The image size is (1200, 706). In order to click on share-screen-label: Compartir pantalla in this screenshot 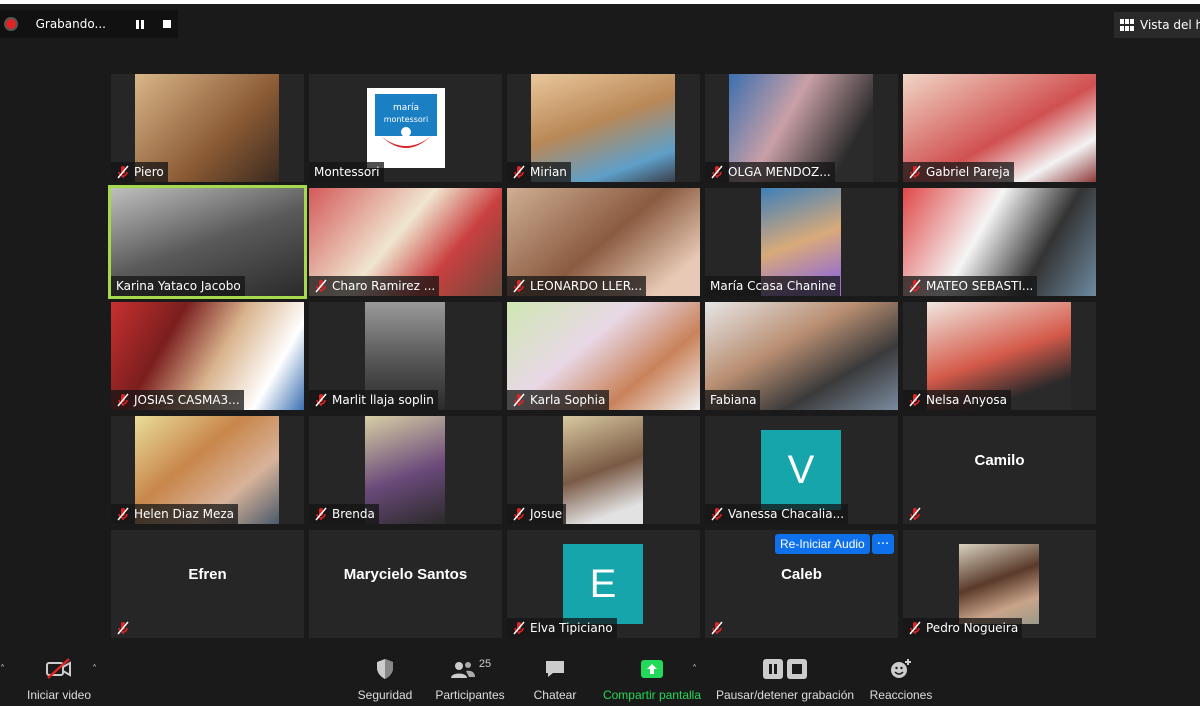, I will do `click(652, 695)`.